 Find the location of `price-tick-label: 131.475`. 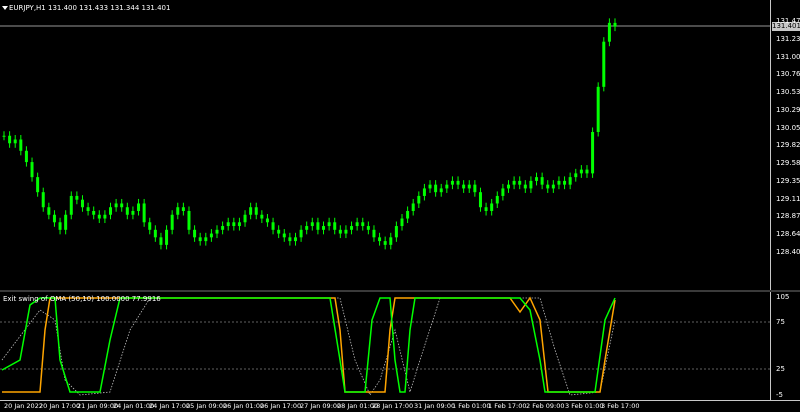

price-tick-label: 131.475 is located at coordinates (788, 21).